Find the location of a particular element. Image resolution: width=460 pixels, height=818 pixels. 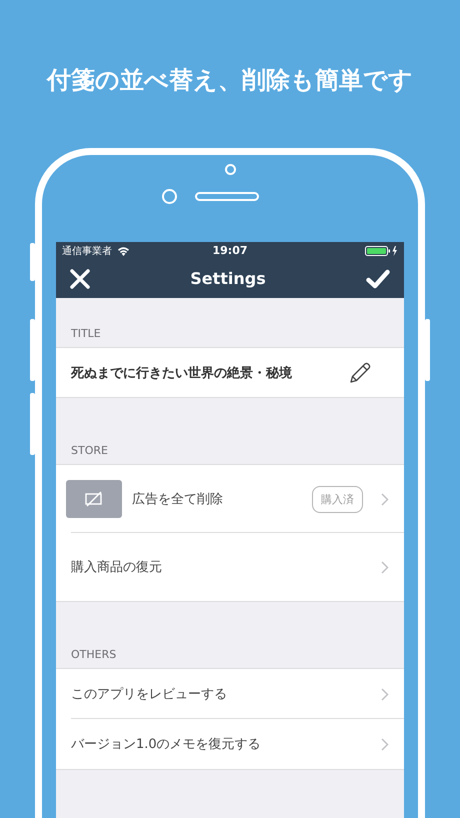

menu-item: このアプリをレビューする is located at coordinates (230, 694).